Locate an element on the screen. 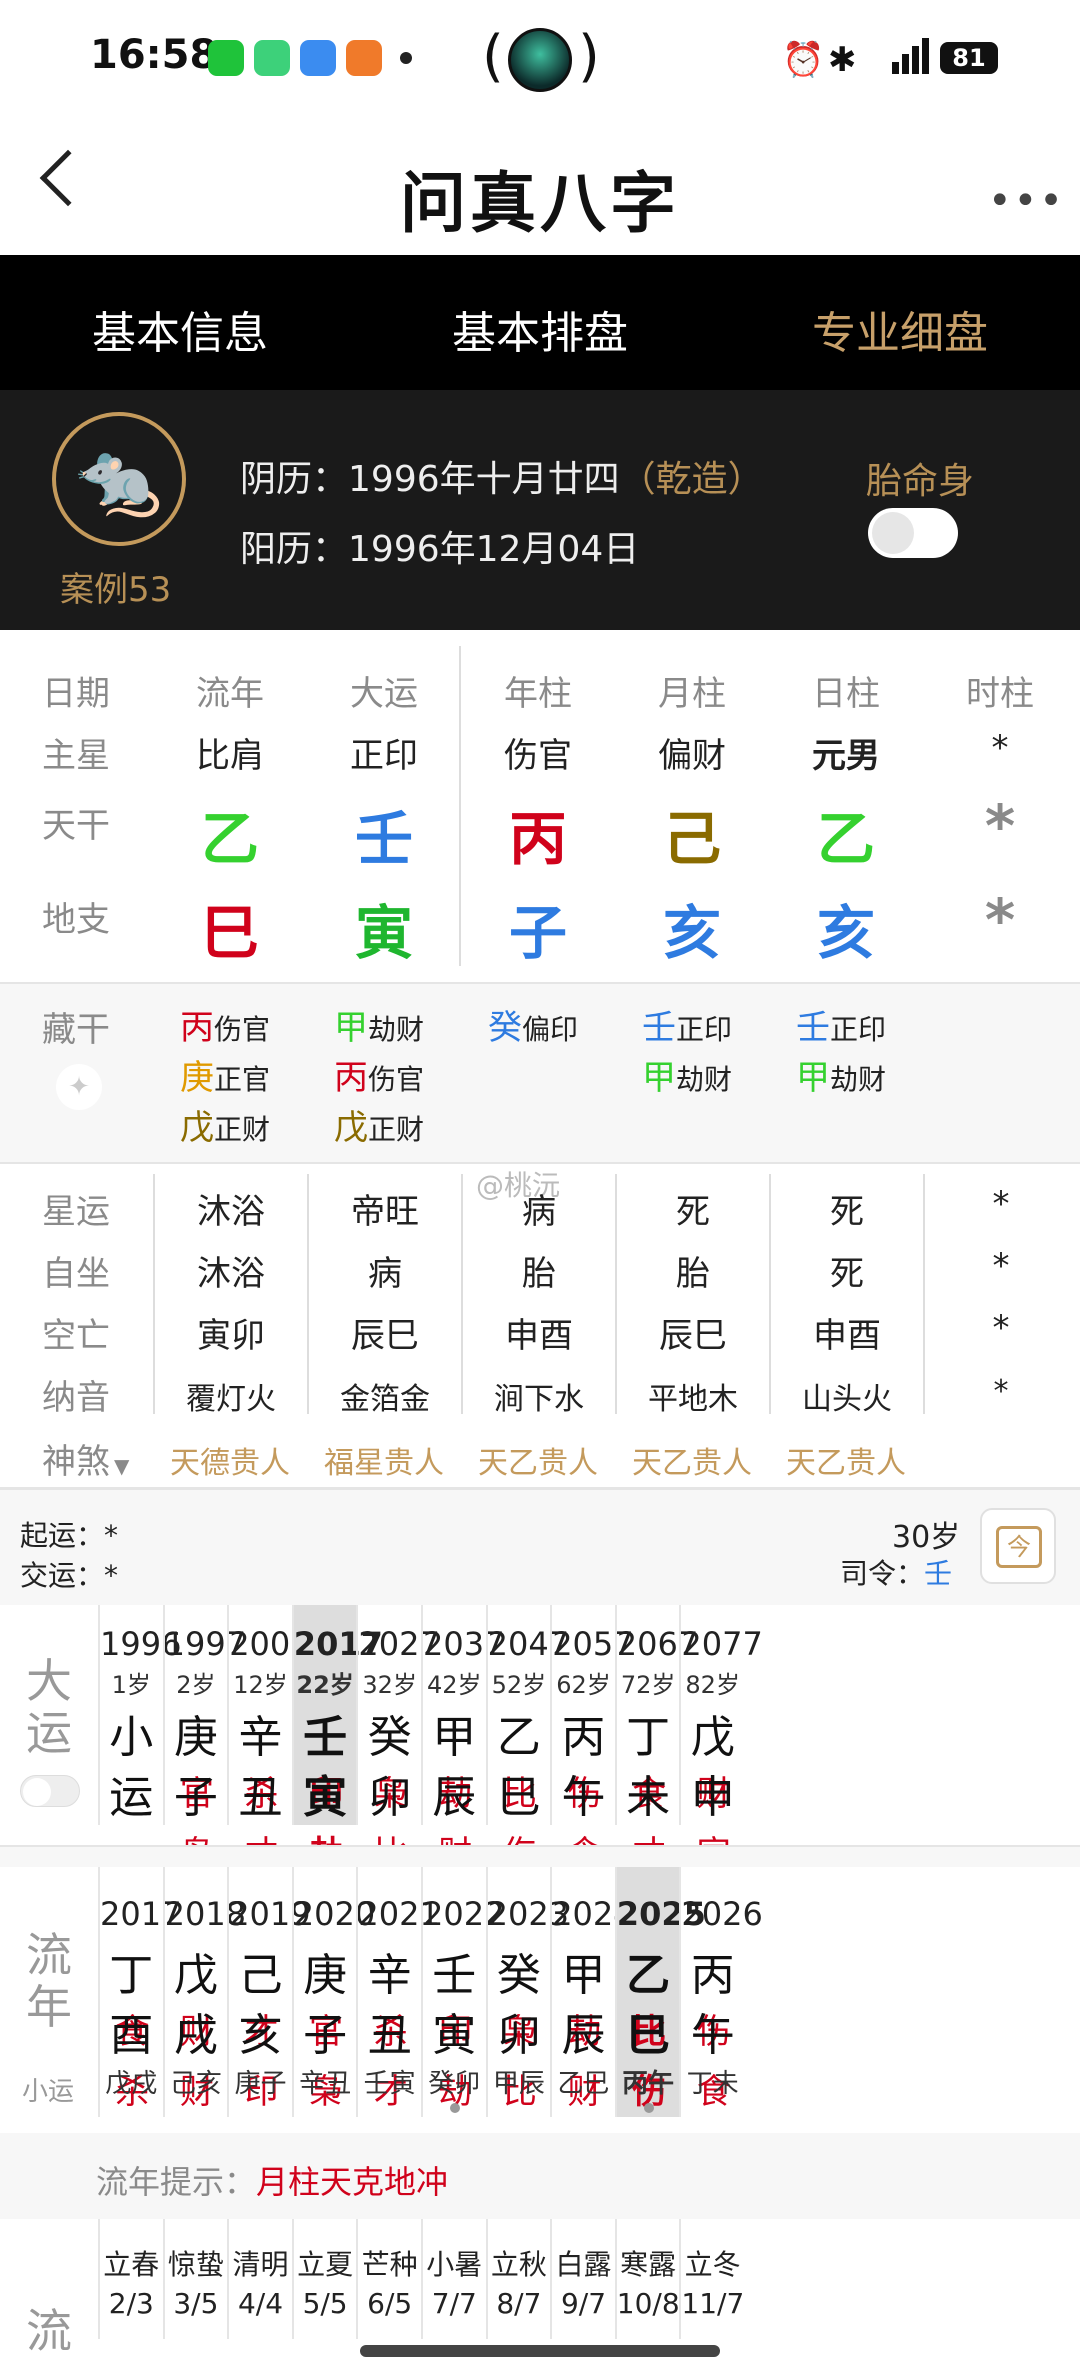  dayun-column: 207782岁戊财申官 is located at coordinates (721, 1739).